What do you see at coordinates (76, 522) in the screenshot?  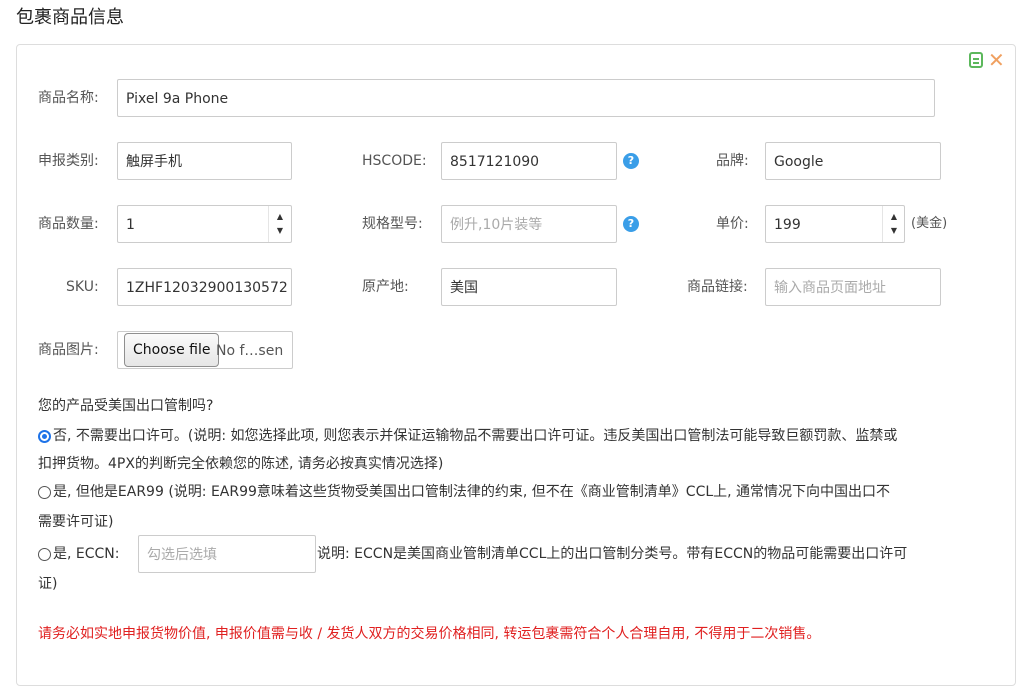 I see `option-ear99-line2: 需要许可证)` at bounding box center [76, 522].